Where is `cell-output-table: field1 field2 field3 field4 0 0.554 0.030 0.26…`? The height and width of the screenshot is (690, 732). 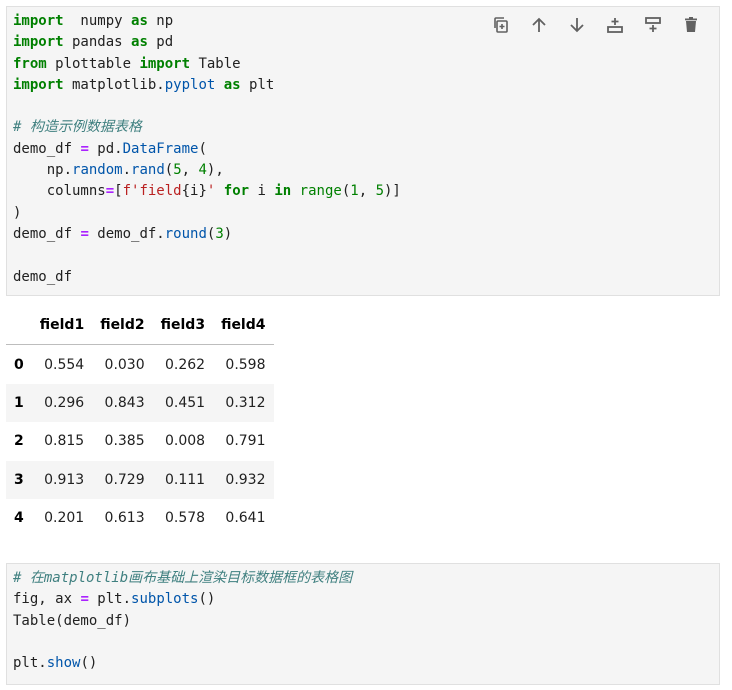 cell-output-table: field1 field2 field3 field4 0 0.554 0.030 0.26… is located at coordinates (140, 422).